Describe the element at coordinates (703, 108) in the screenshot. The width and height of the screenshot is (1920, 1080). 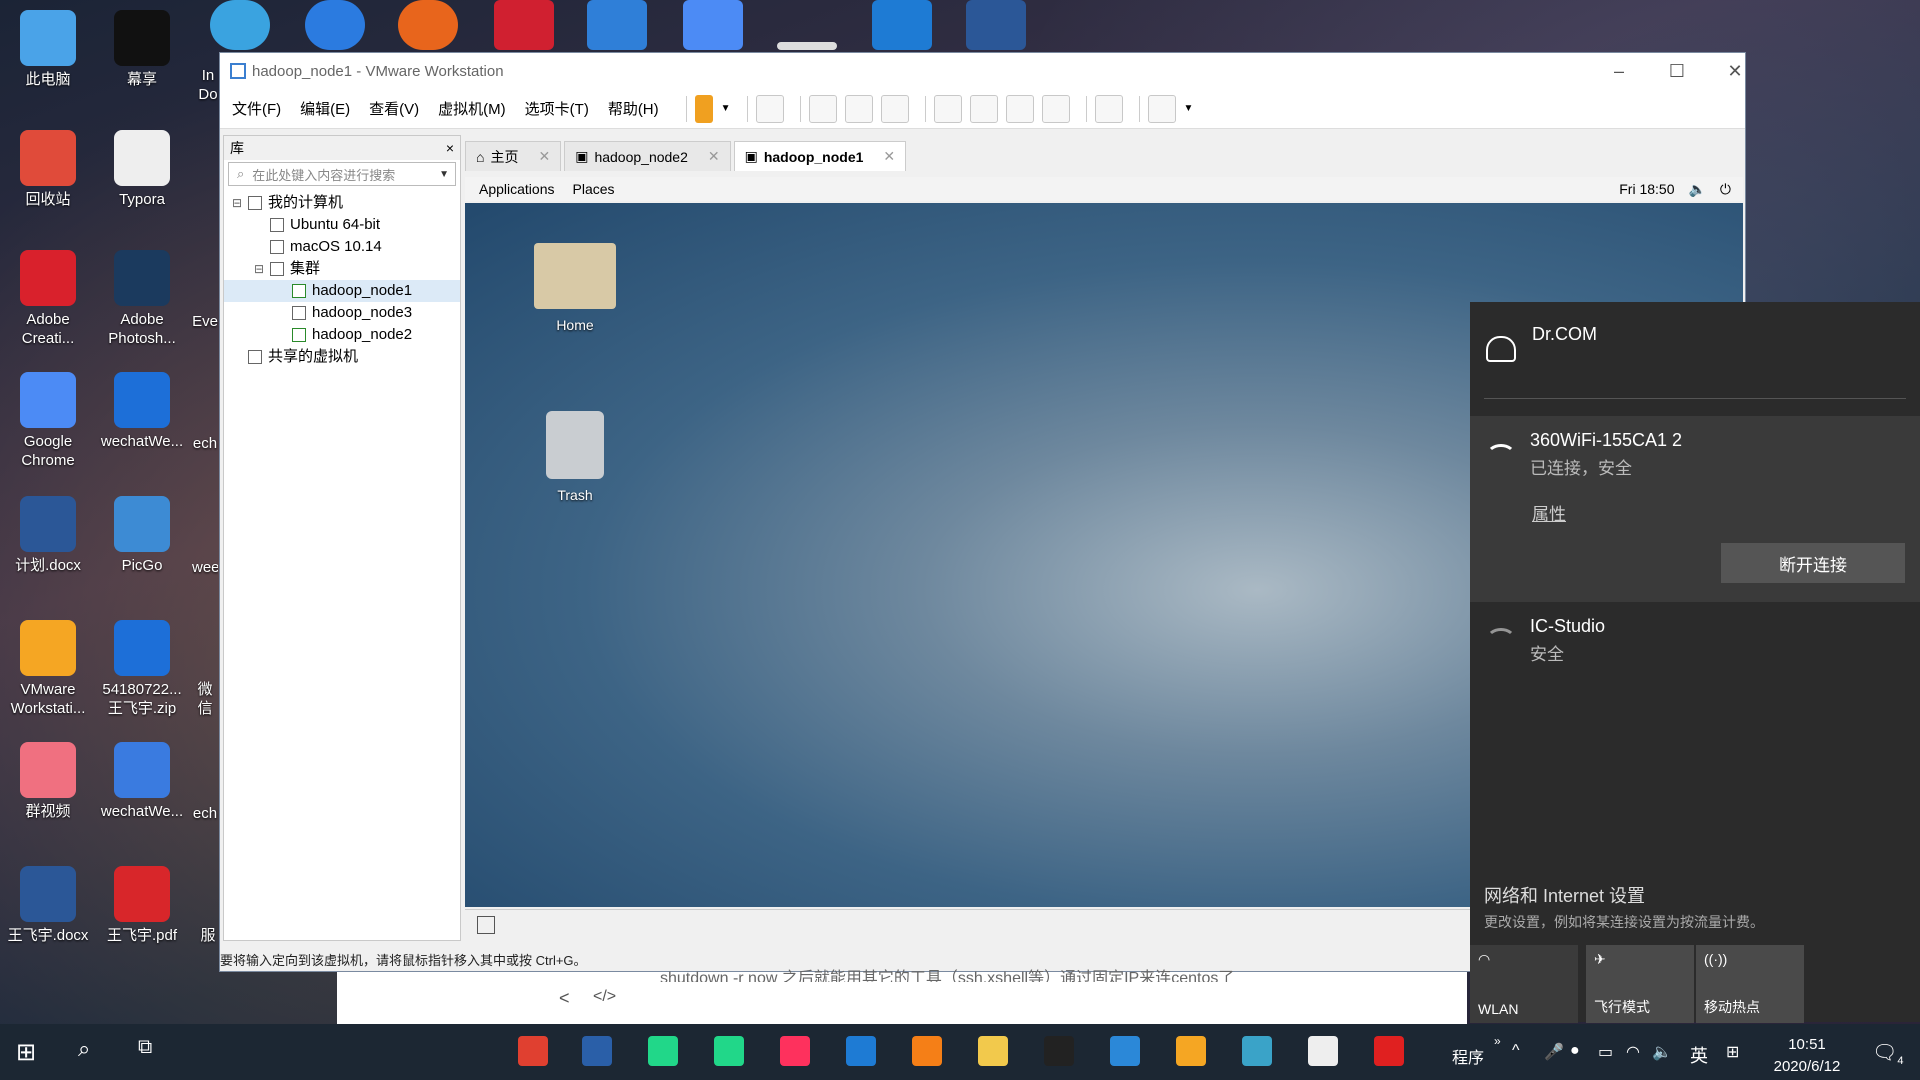
I see `pause-icon` at that location.